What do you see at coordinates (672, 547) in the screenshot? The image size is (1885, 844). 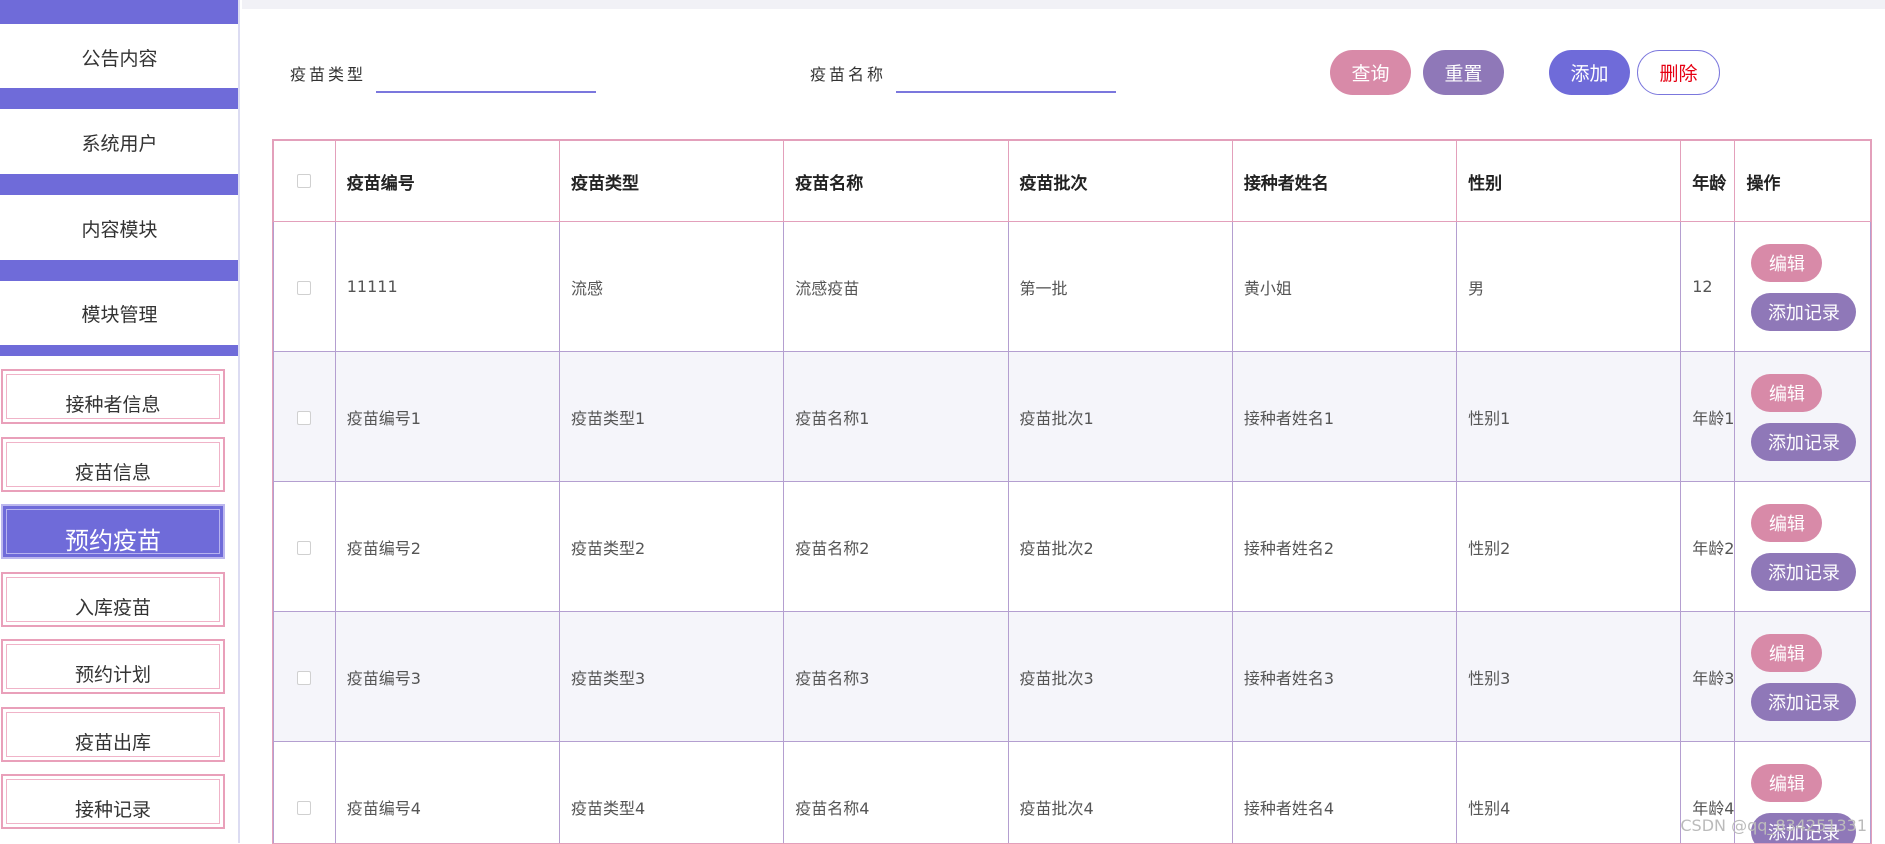 I see `cell-vaccine-type: 疫苗类型2` at bounding box center [672, 547].